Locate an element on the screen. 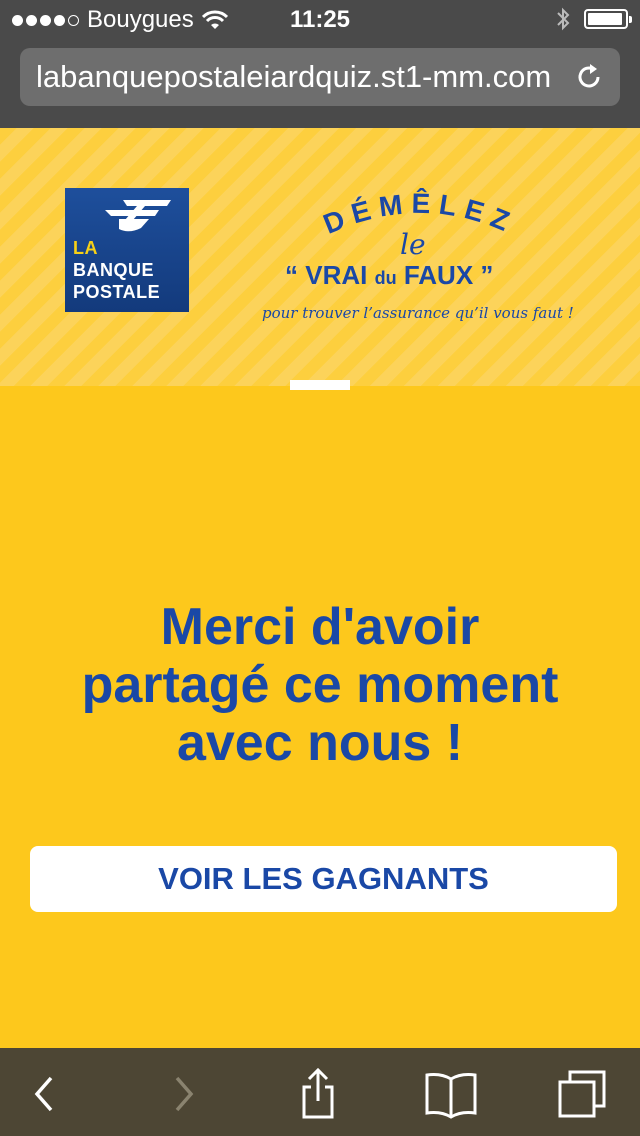 The image size is (640, 1136). logo-line-3: POSTALE is located at coordinates (117, 292).